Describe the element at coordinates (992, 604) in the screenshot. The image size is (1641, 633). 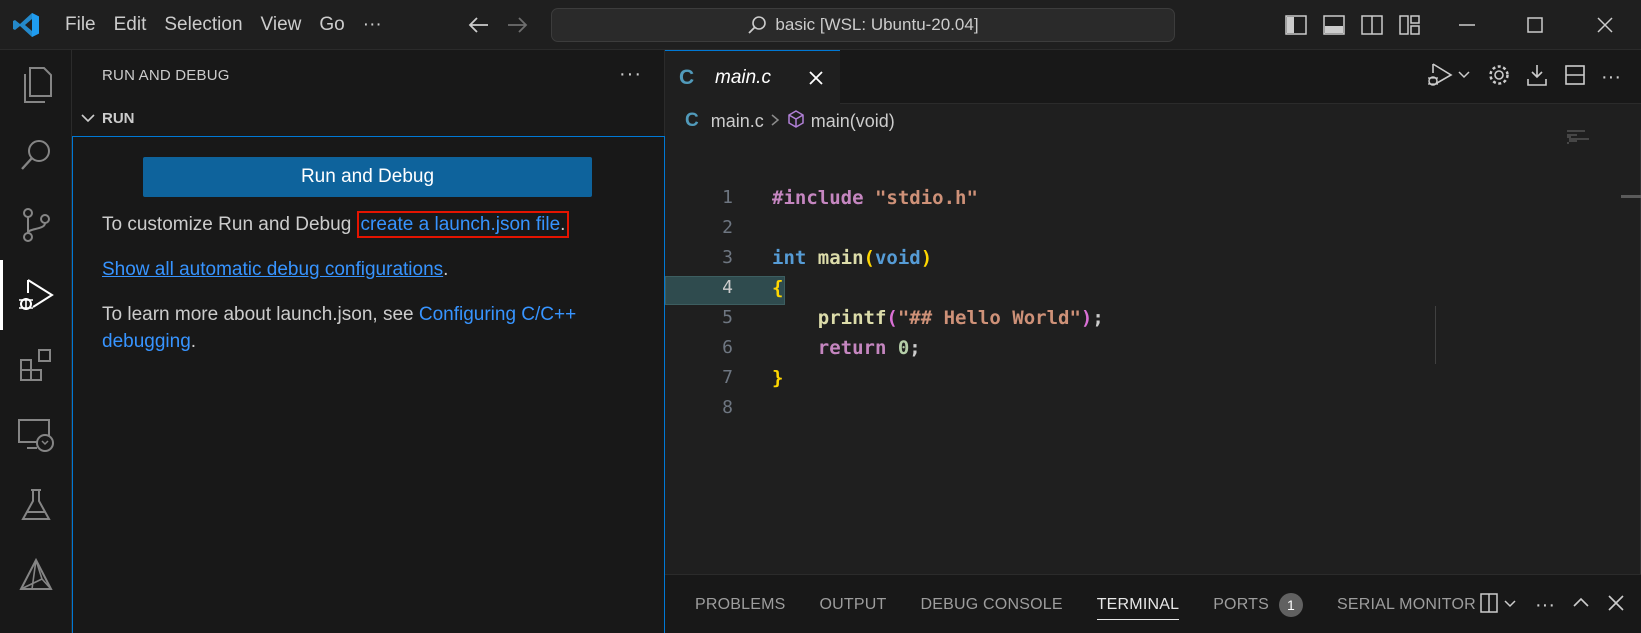
I see `tab-debug-console: DEBUG CONSOLE` at that location.